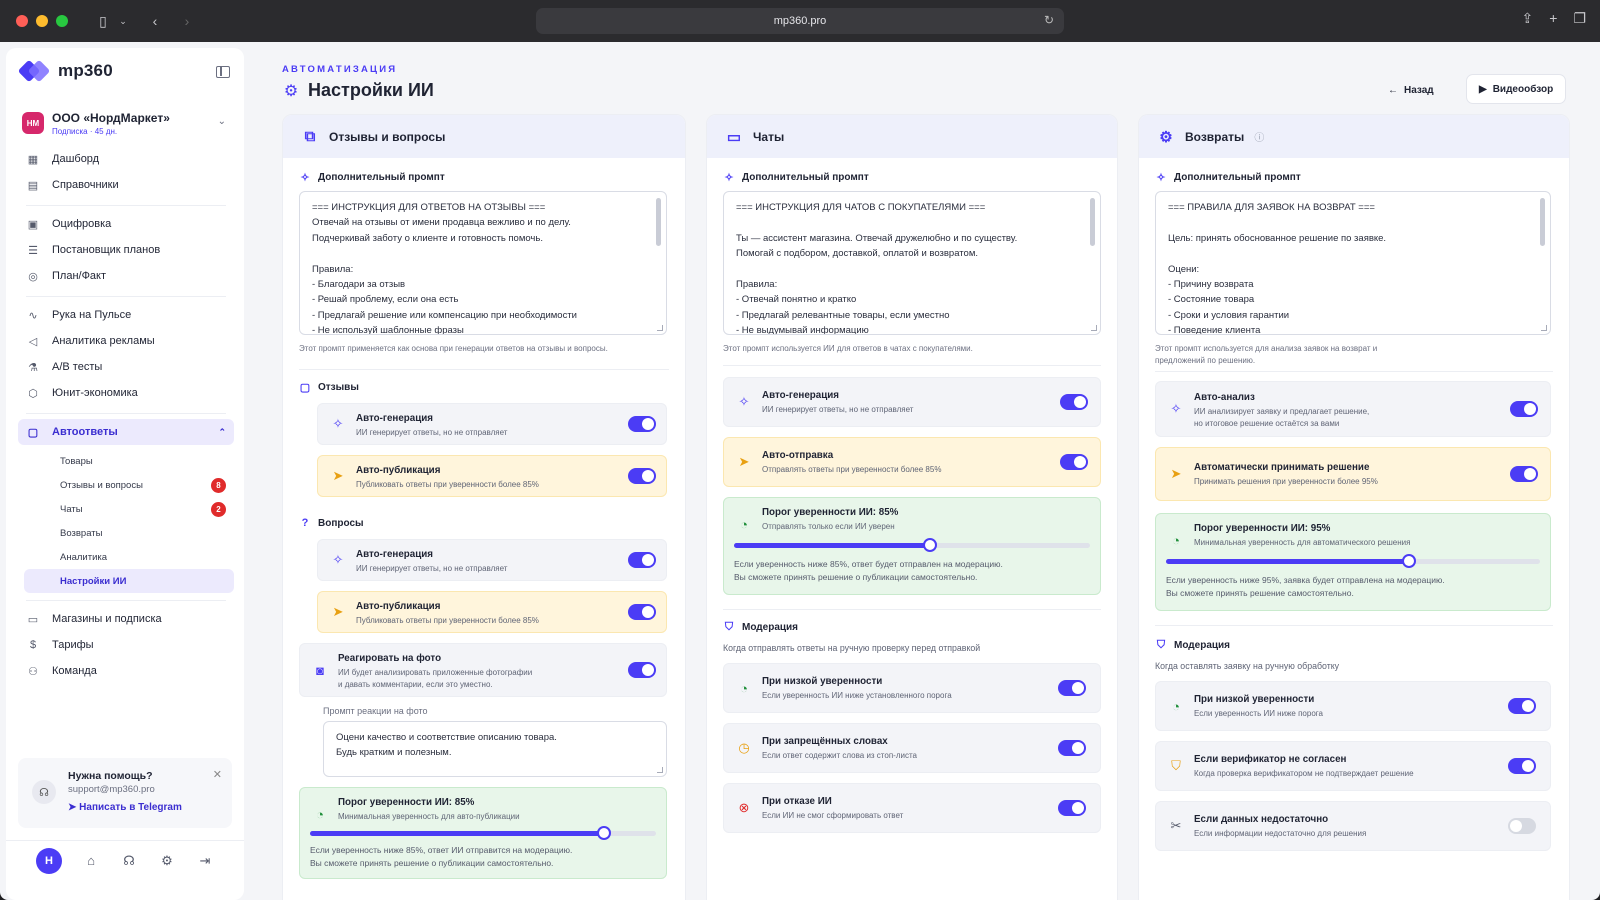 The height and width of the screenshot is (900, 1600). I want to click on sidebar-item-label: Автоответы, so click(85, 432).